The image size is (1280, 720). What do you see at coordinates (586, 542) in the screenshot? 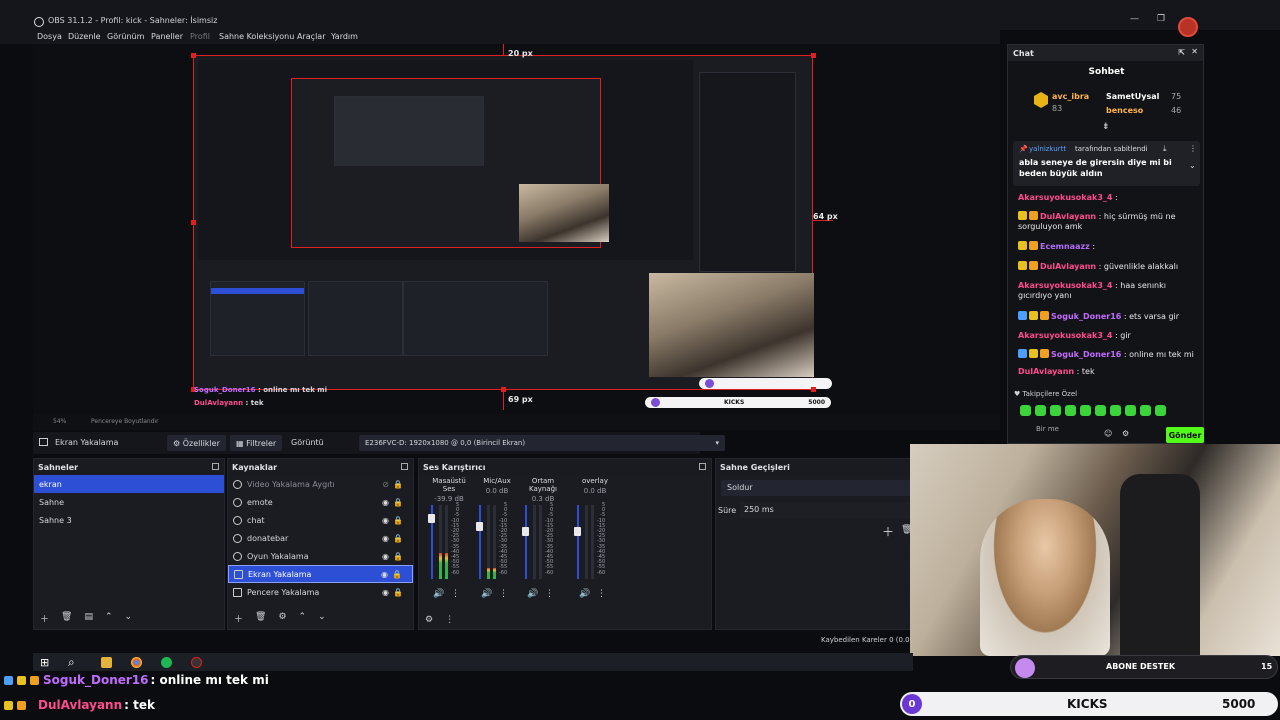
I see `level-meter` at bounding box center [586, 542].